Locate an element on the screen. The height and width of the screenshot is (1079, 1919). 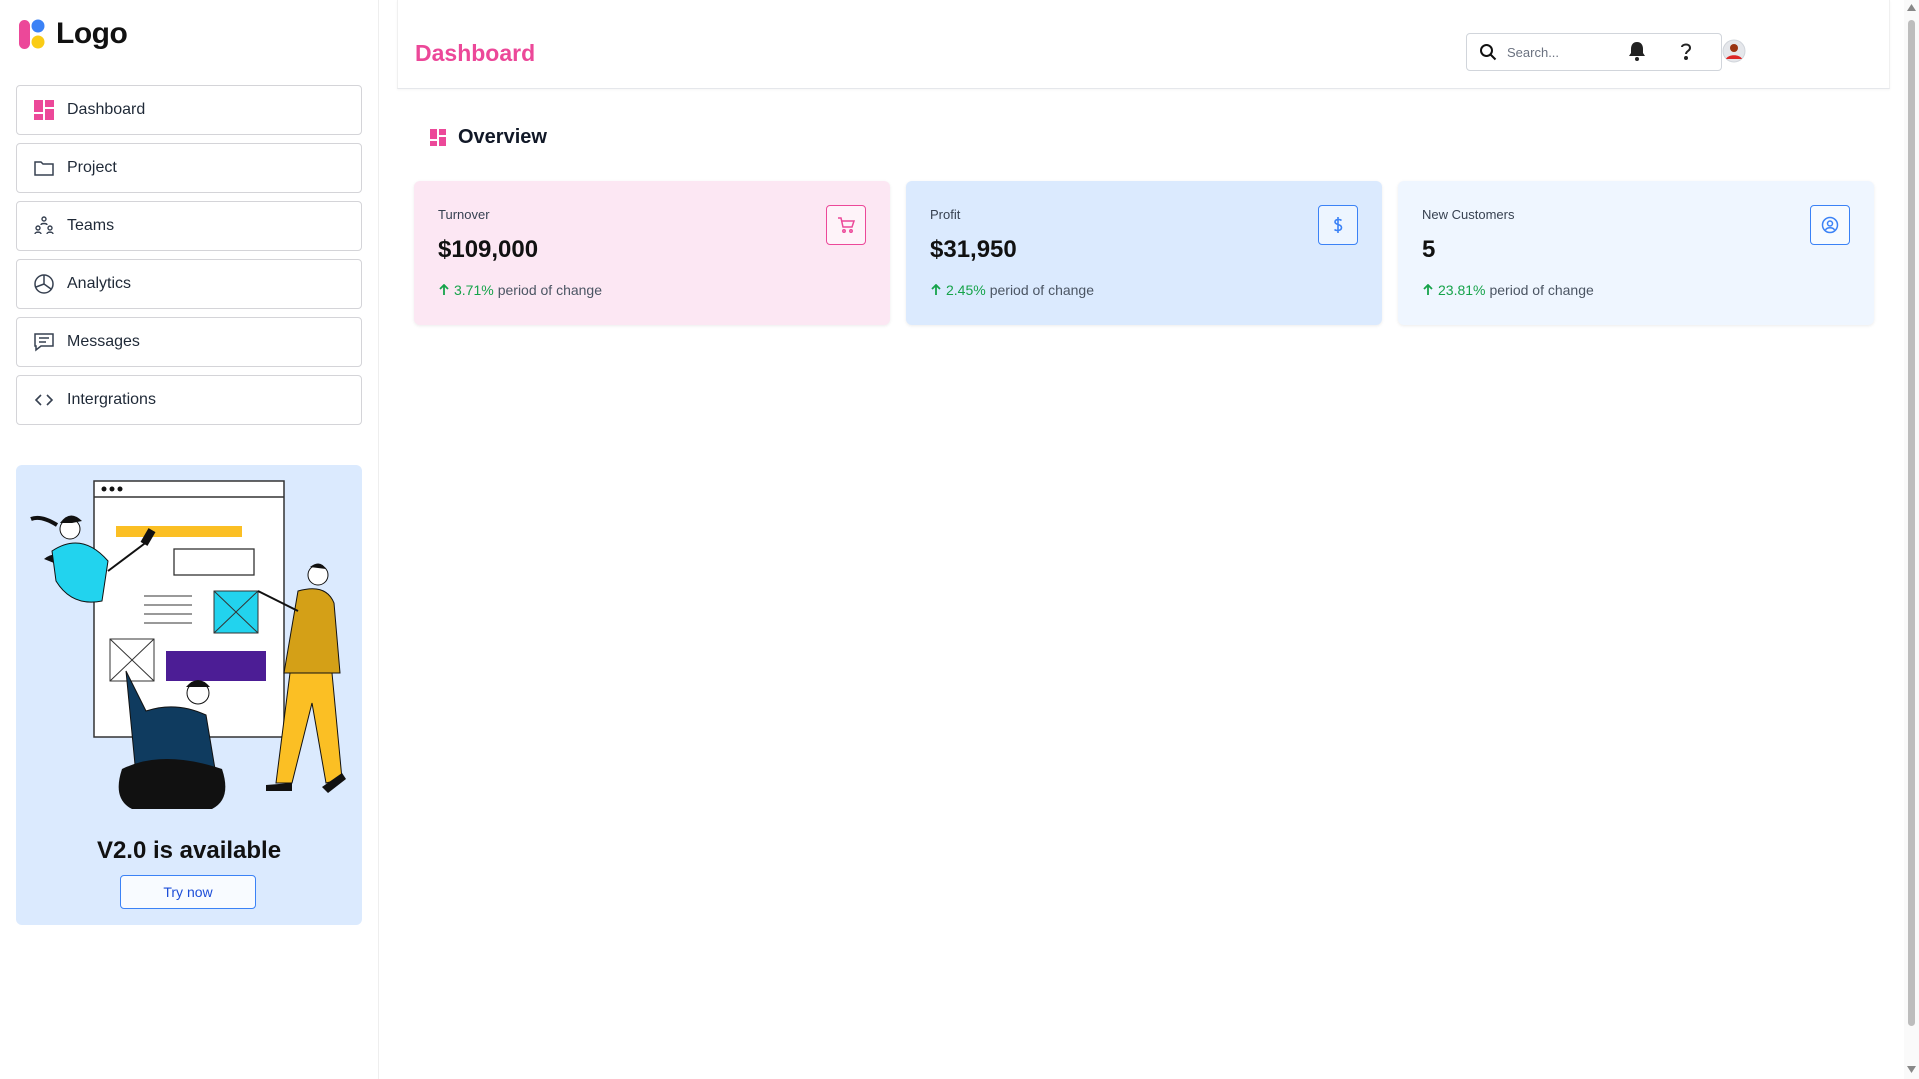
sidebar-item-label: Messages is located at coordinates (103, 341).